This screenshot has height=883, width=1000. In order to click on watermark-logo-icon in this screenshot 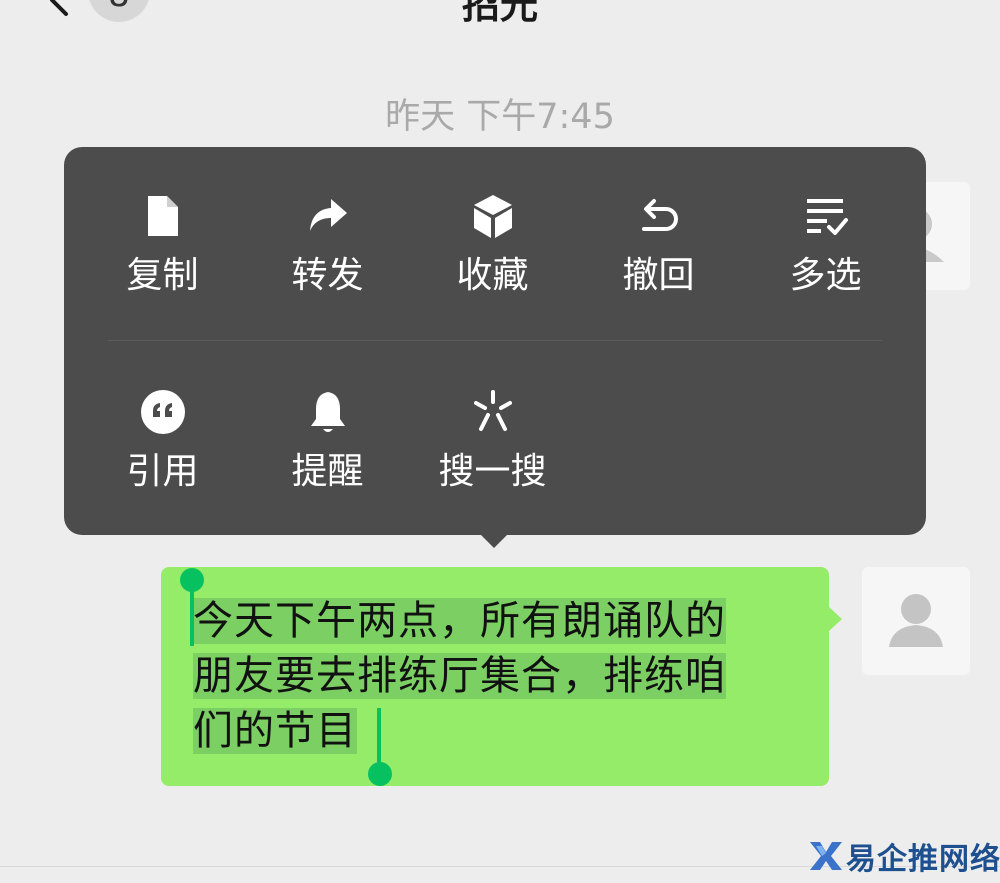, I will do `click(826, 856)`.